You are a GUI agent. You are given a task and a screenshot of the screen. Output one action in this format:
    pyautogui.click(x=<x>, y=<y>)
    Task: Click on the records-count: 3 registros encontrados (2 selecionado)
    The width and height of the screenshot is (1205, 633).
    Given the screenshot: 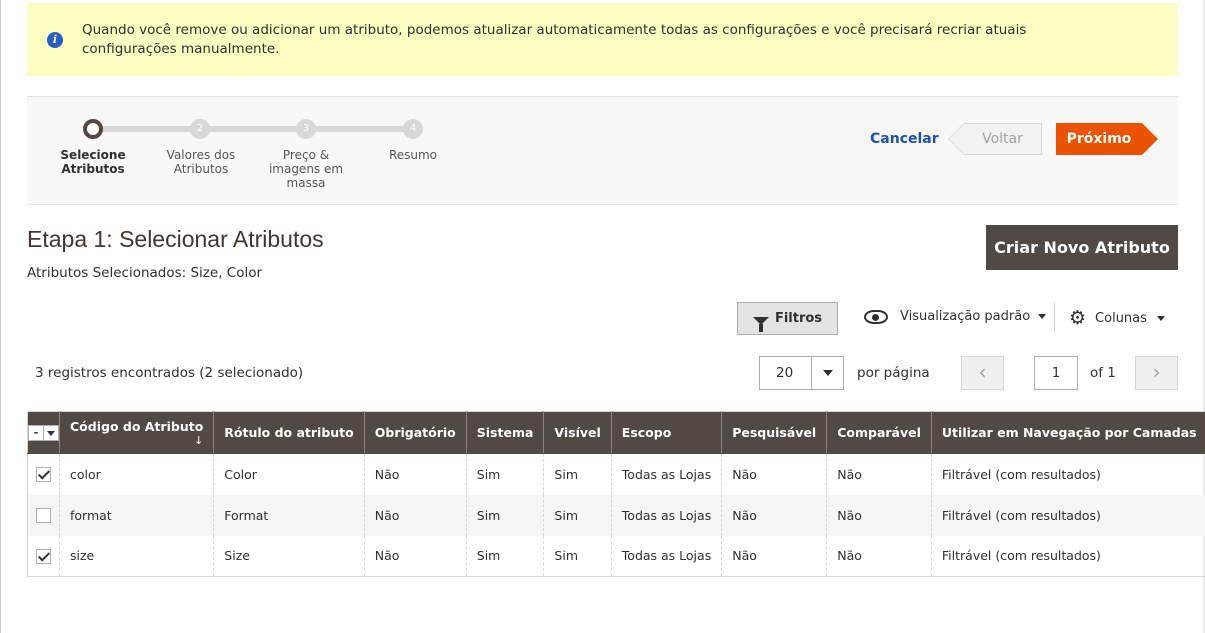 What is the action you would take?
    pyautogui.click(x=169, y=373)
    